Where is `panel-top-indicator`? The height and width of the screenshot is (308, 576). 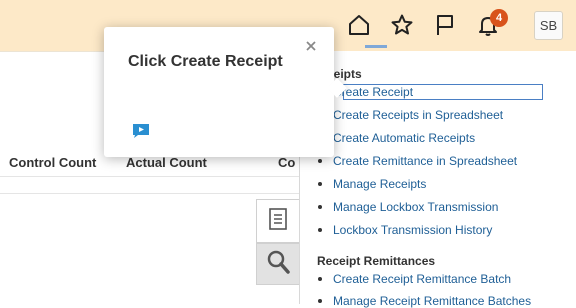
panel-top-indicator is located at coordinates (376, 46).